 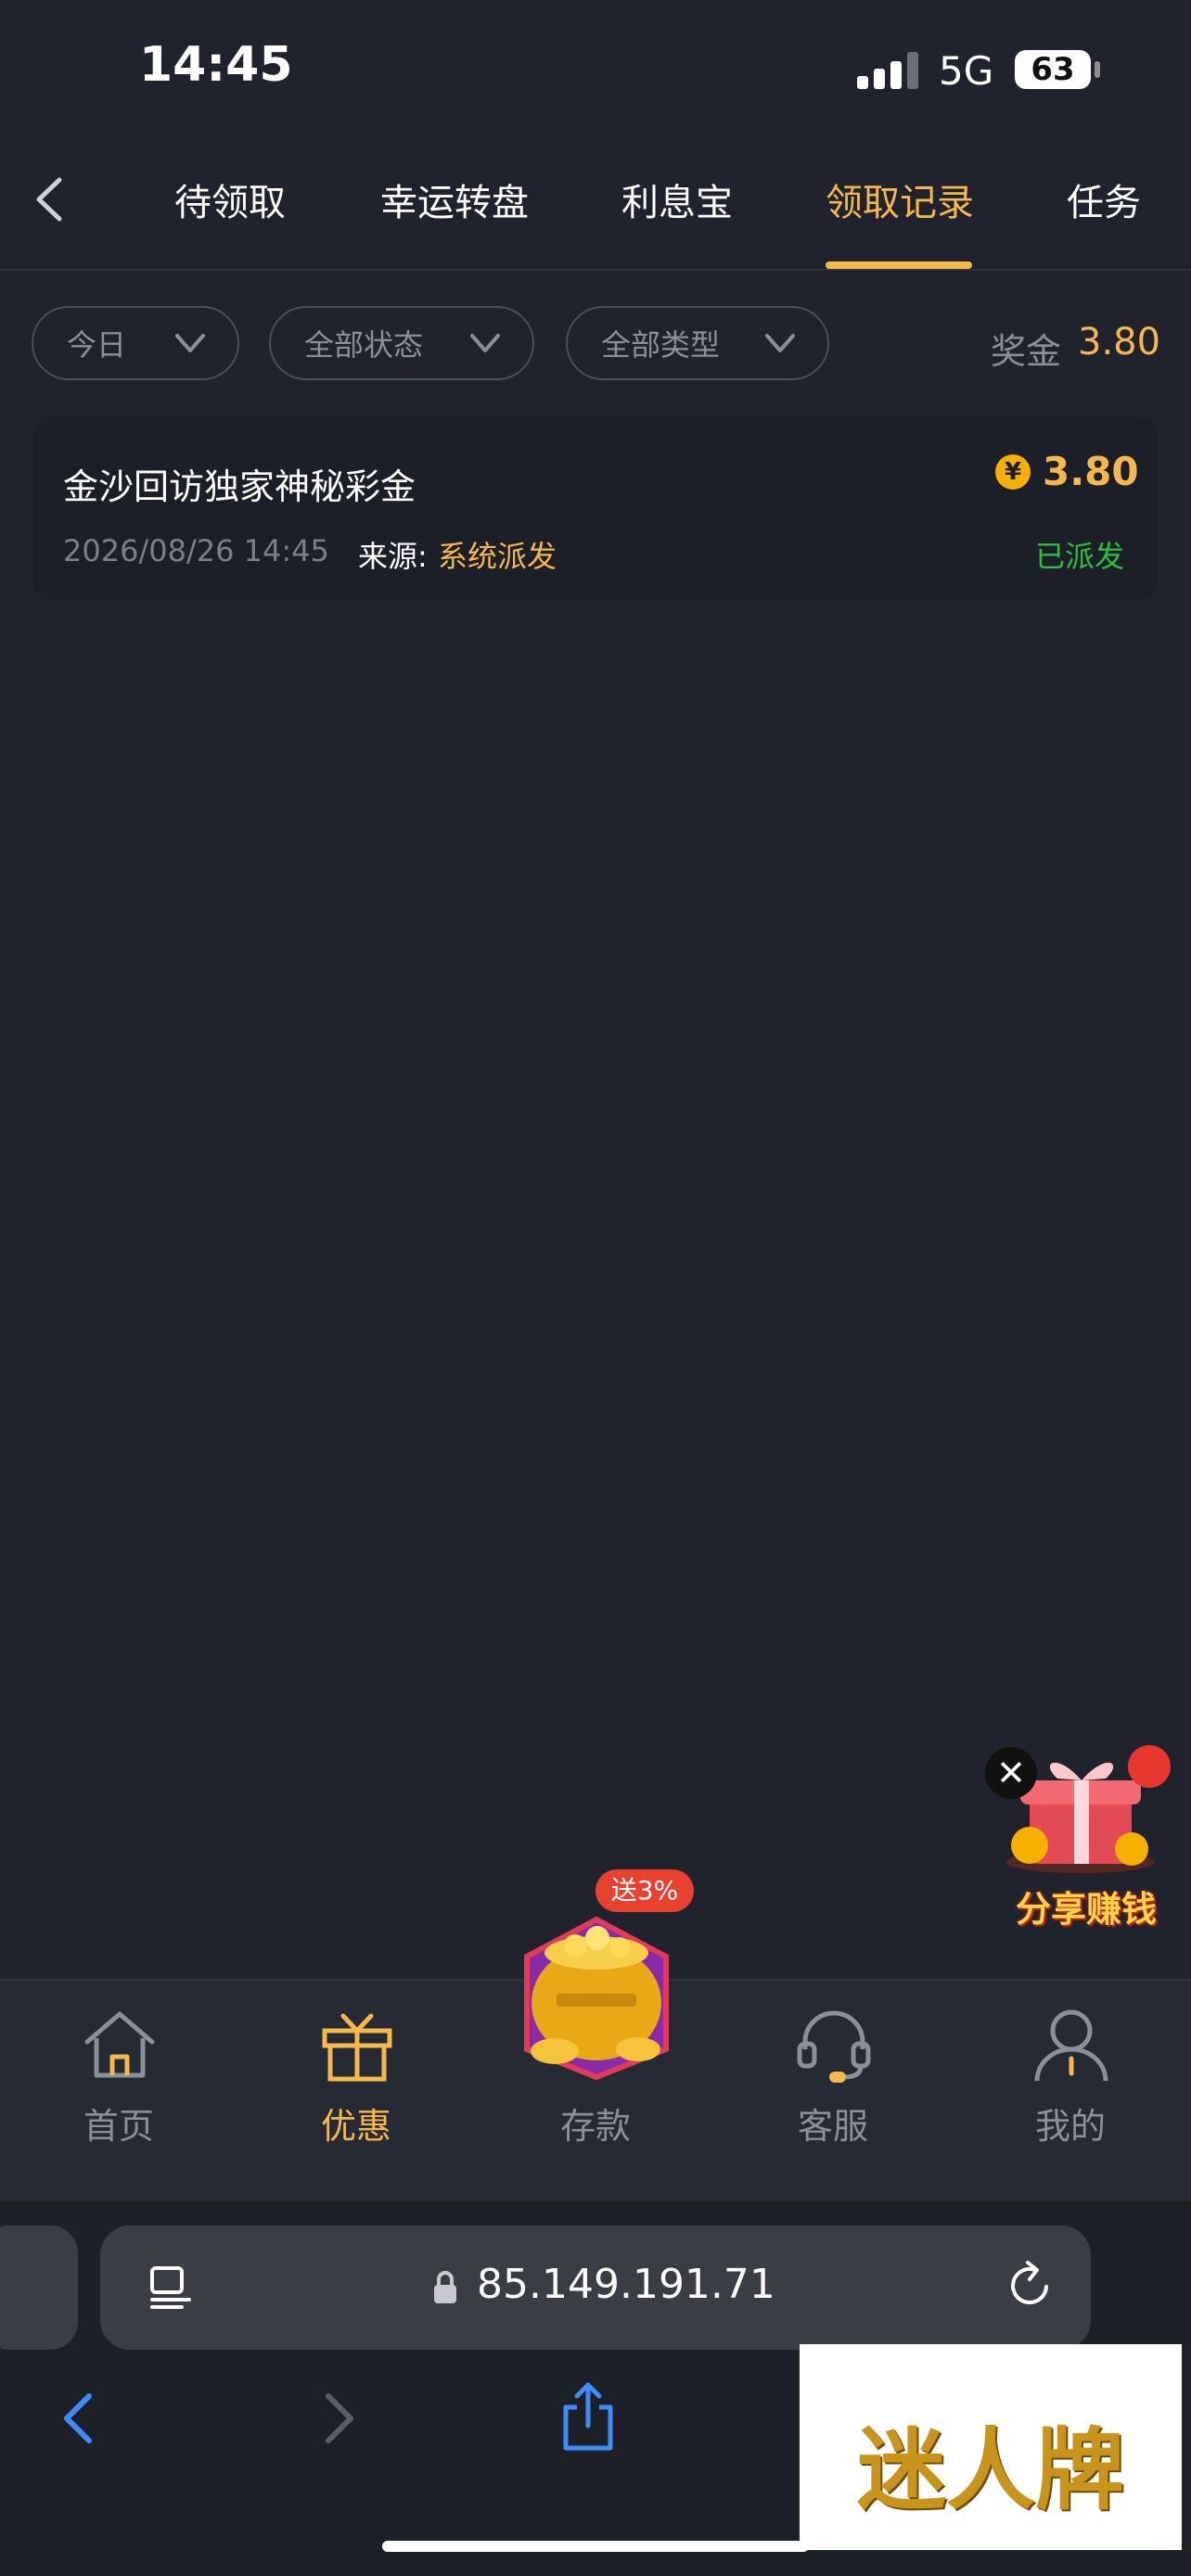 What do you see at coordinates (595, 2124) in the screenshot?
I see `tab-deposit-label: 存款` at bounding box center [595, 2124].